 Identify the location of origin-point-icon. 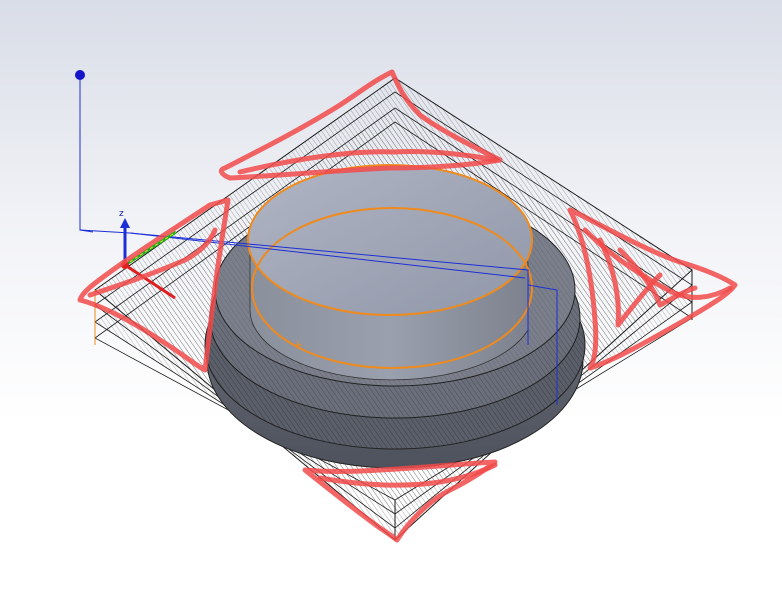
(80, 75).